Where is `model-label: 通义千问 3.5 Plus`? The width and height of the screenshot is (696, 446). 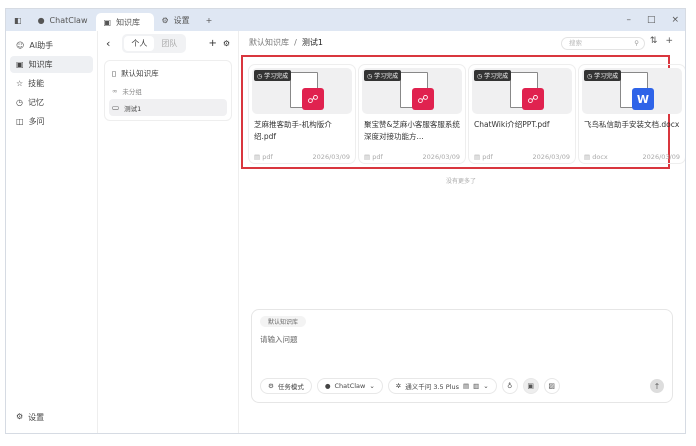 model-label: 通义千问 3.5 Plus is located at coordinates (432, 387).